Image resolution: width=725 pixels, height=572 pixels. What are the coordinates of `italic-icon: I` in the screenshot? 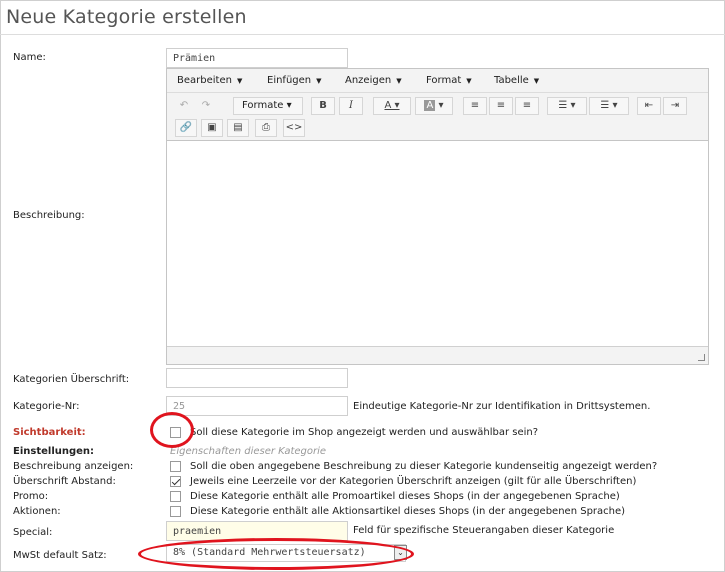 It's located at (351, 106).